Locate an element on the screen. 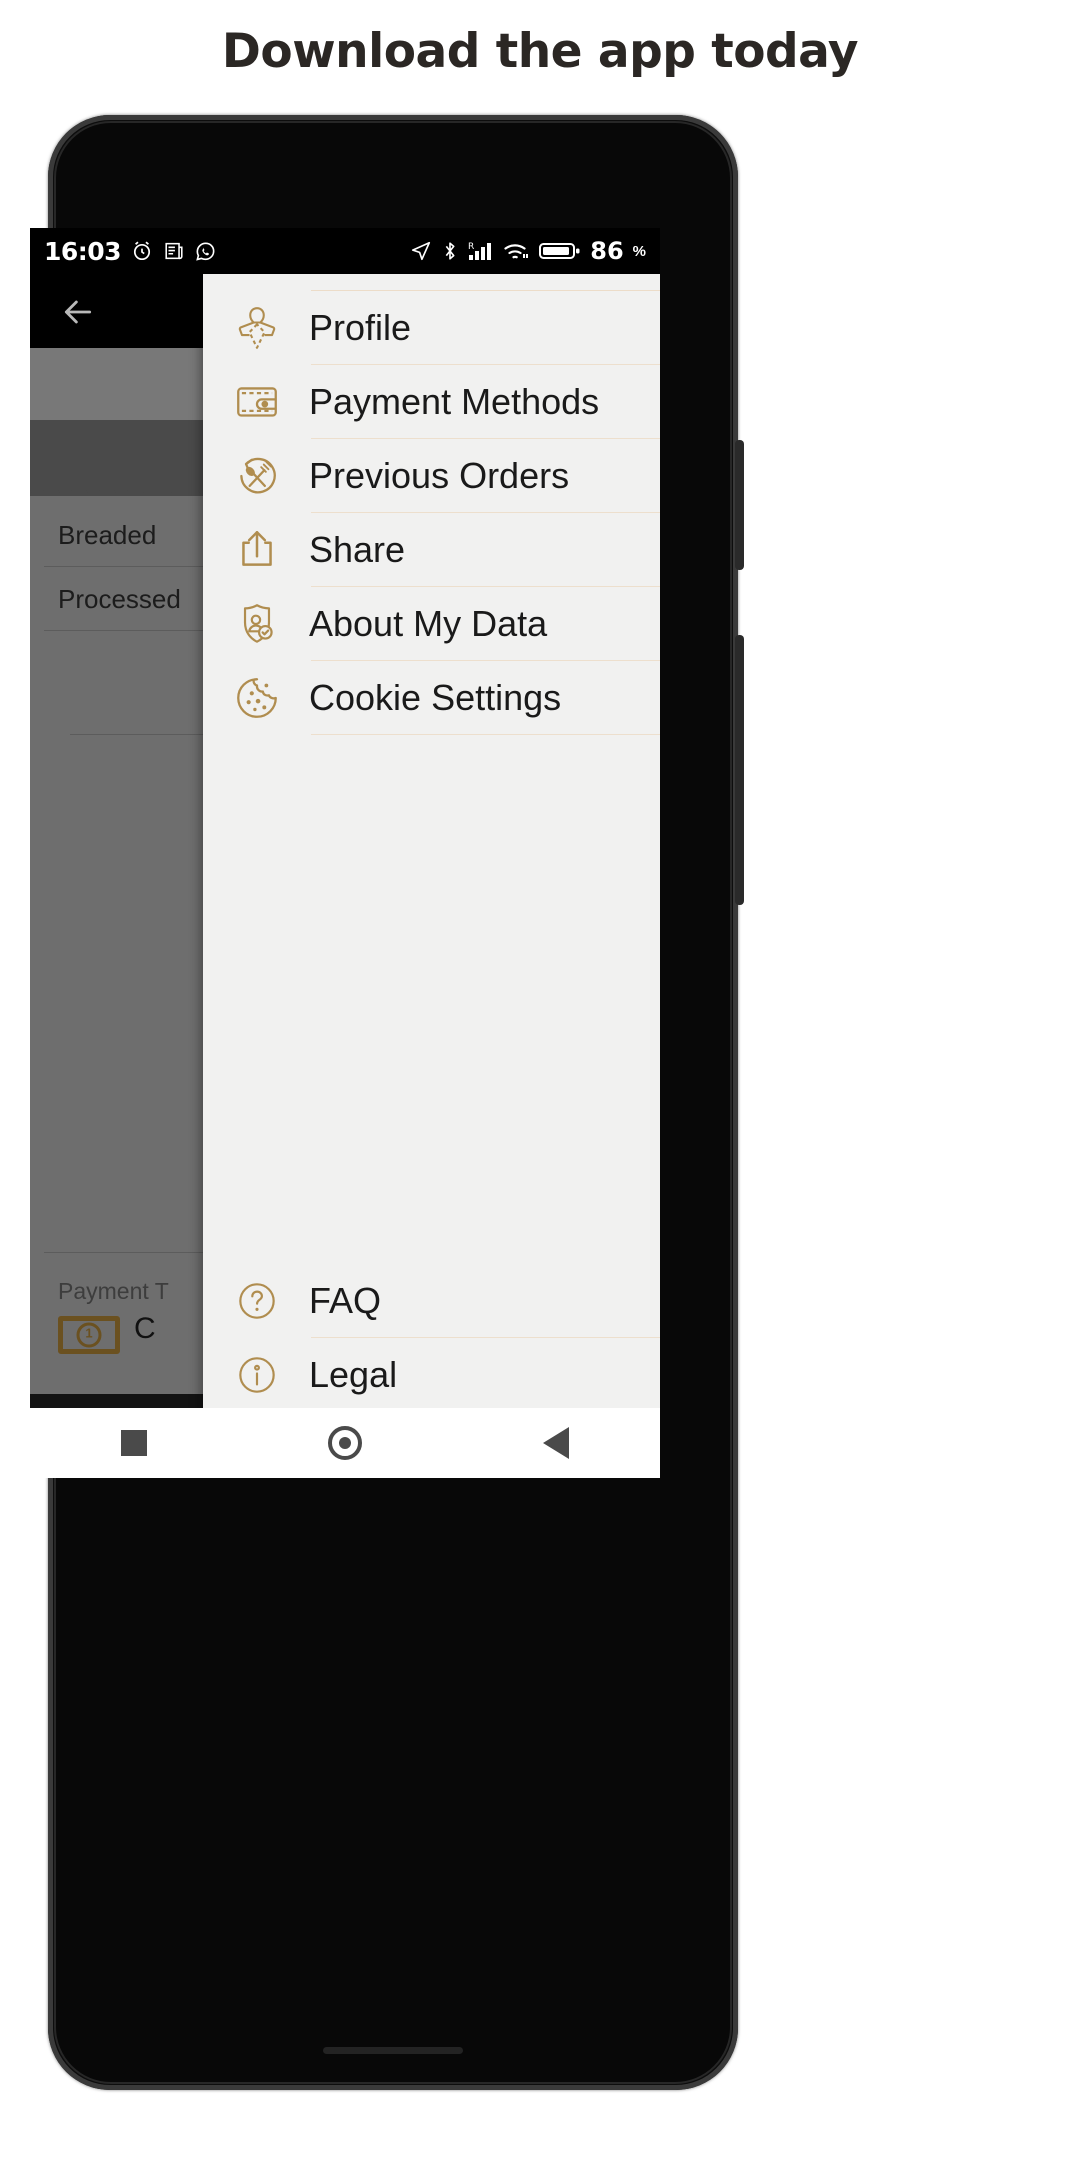  drawer-item-label: Previous Orders is located at coordinates (439, 475).